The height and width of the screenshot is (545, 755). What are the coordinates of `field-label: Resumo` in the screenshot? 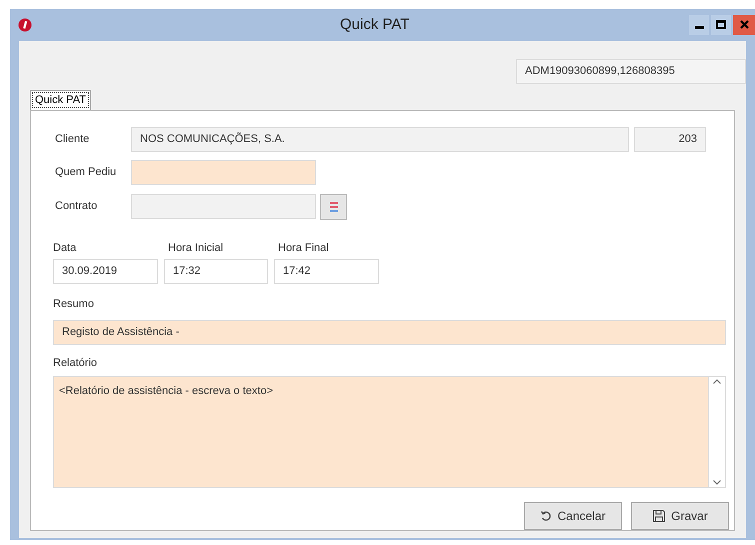 It's located at (74, 304).